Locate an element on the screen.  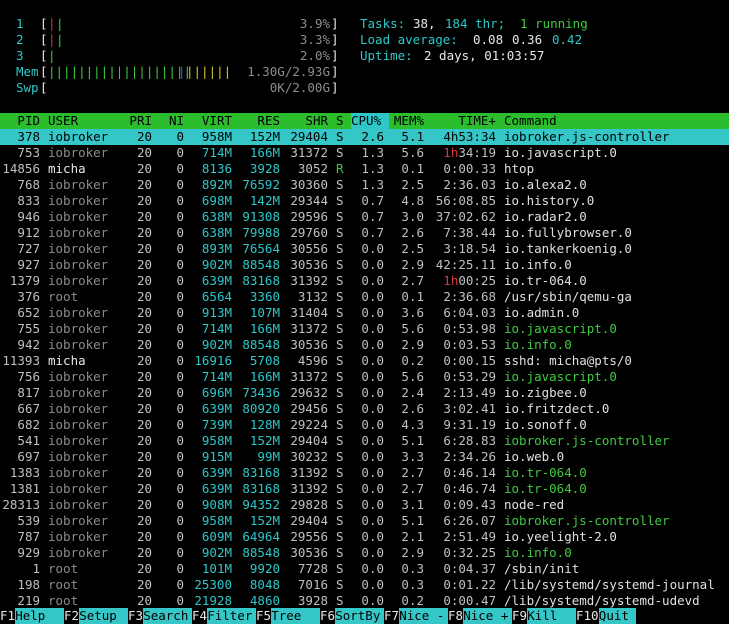
process-res: 76592 is located at coordinates (261, 184).